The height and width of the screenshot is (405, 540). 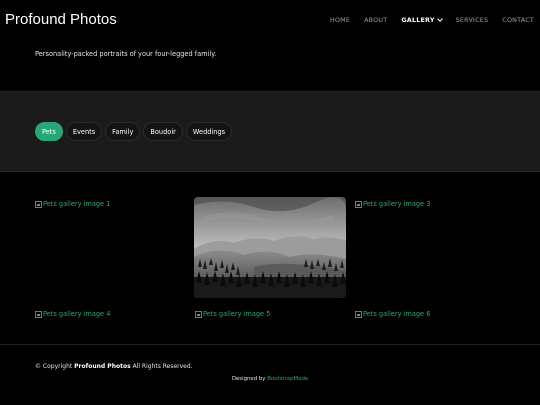 I want to click on gallery-item-6: Pets gallery image 6, so click(x=392, y=314).